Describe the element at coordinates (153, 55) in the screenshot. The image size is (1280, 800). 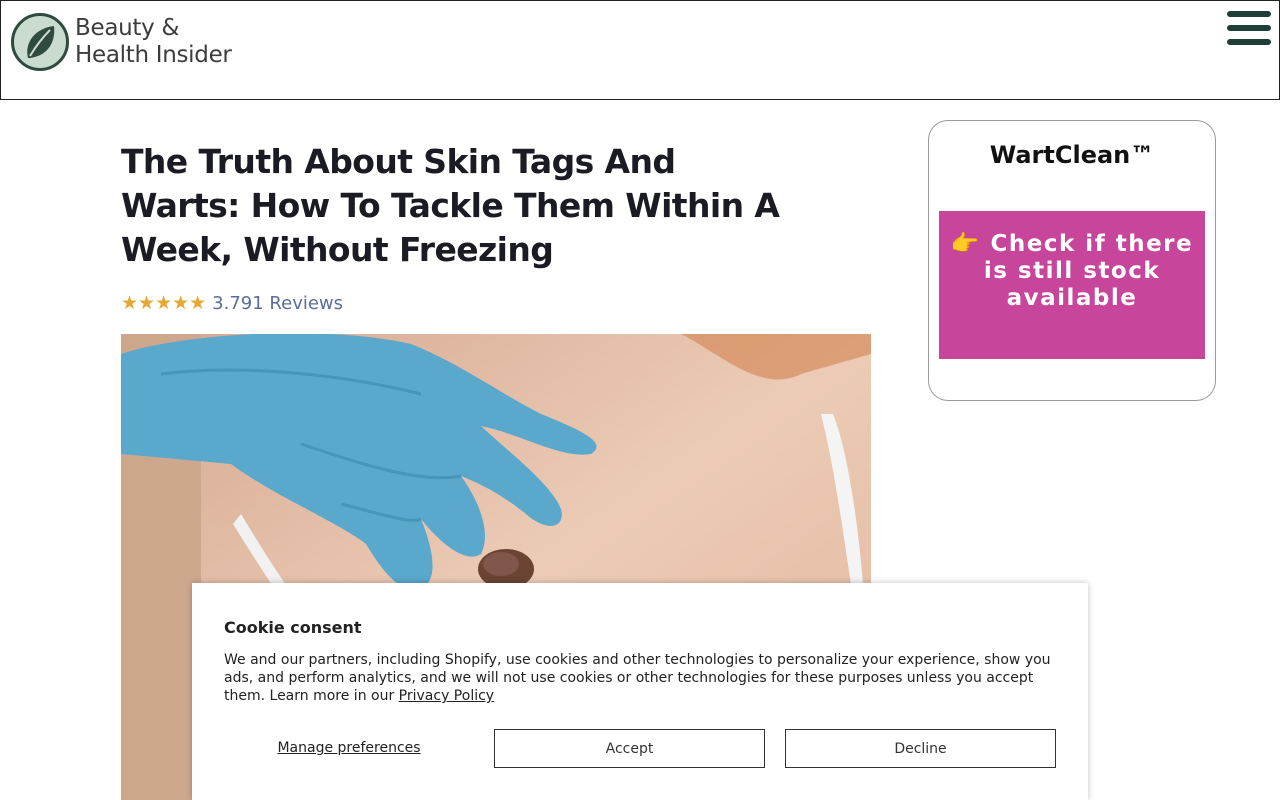
I see `logo-line-2: Health Insider` at that location.